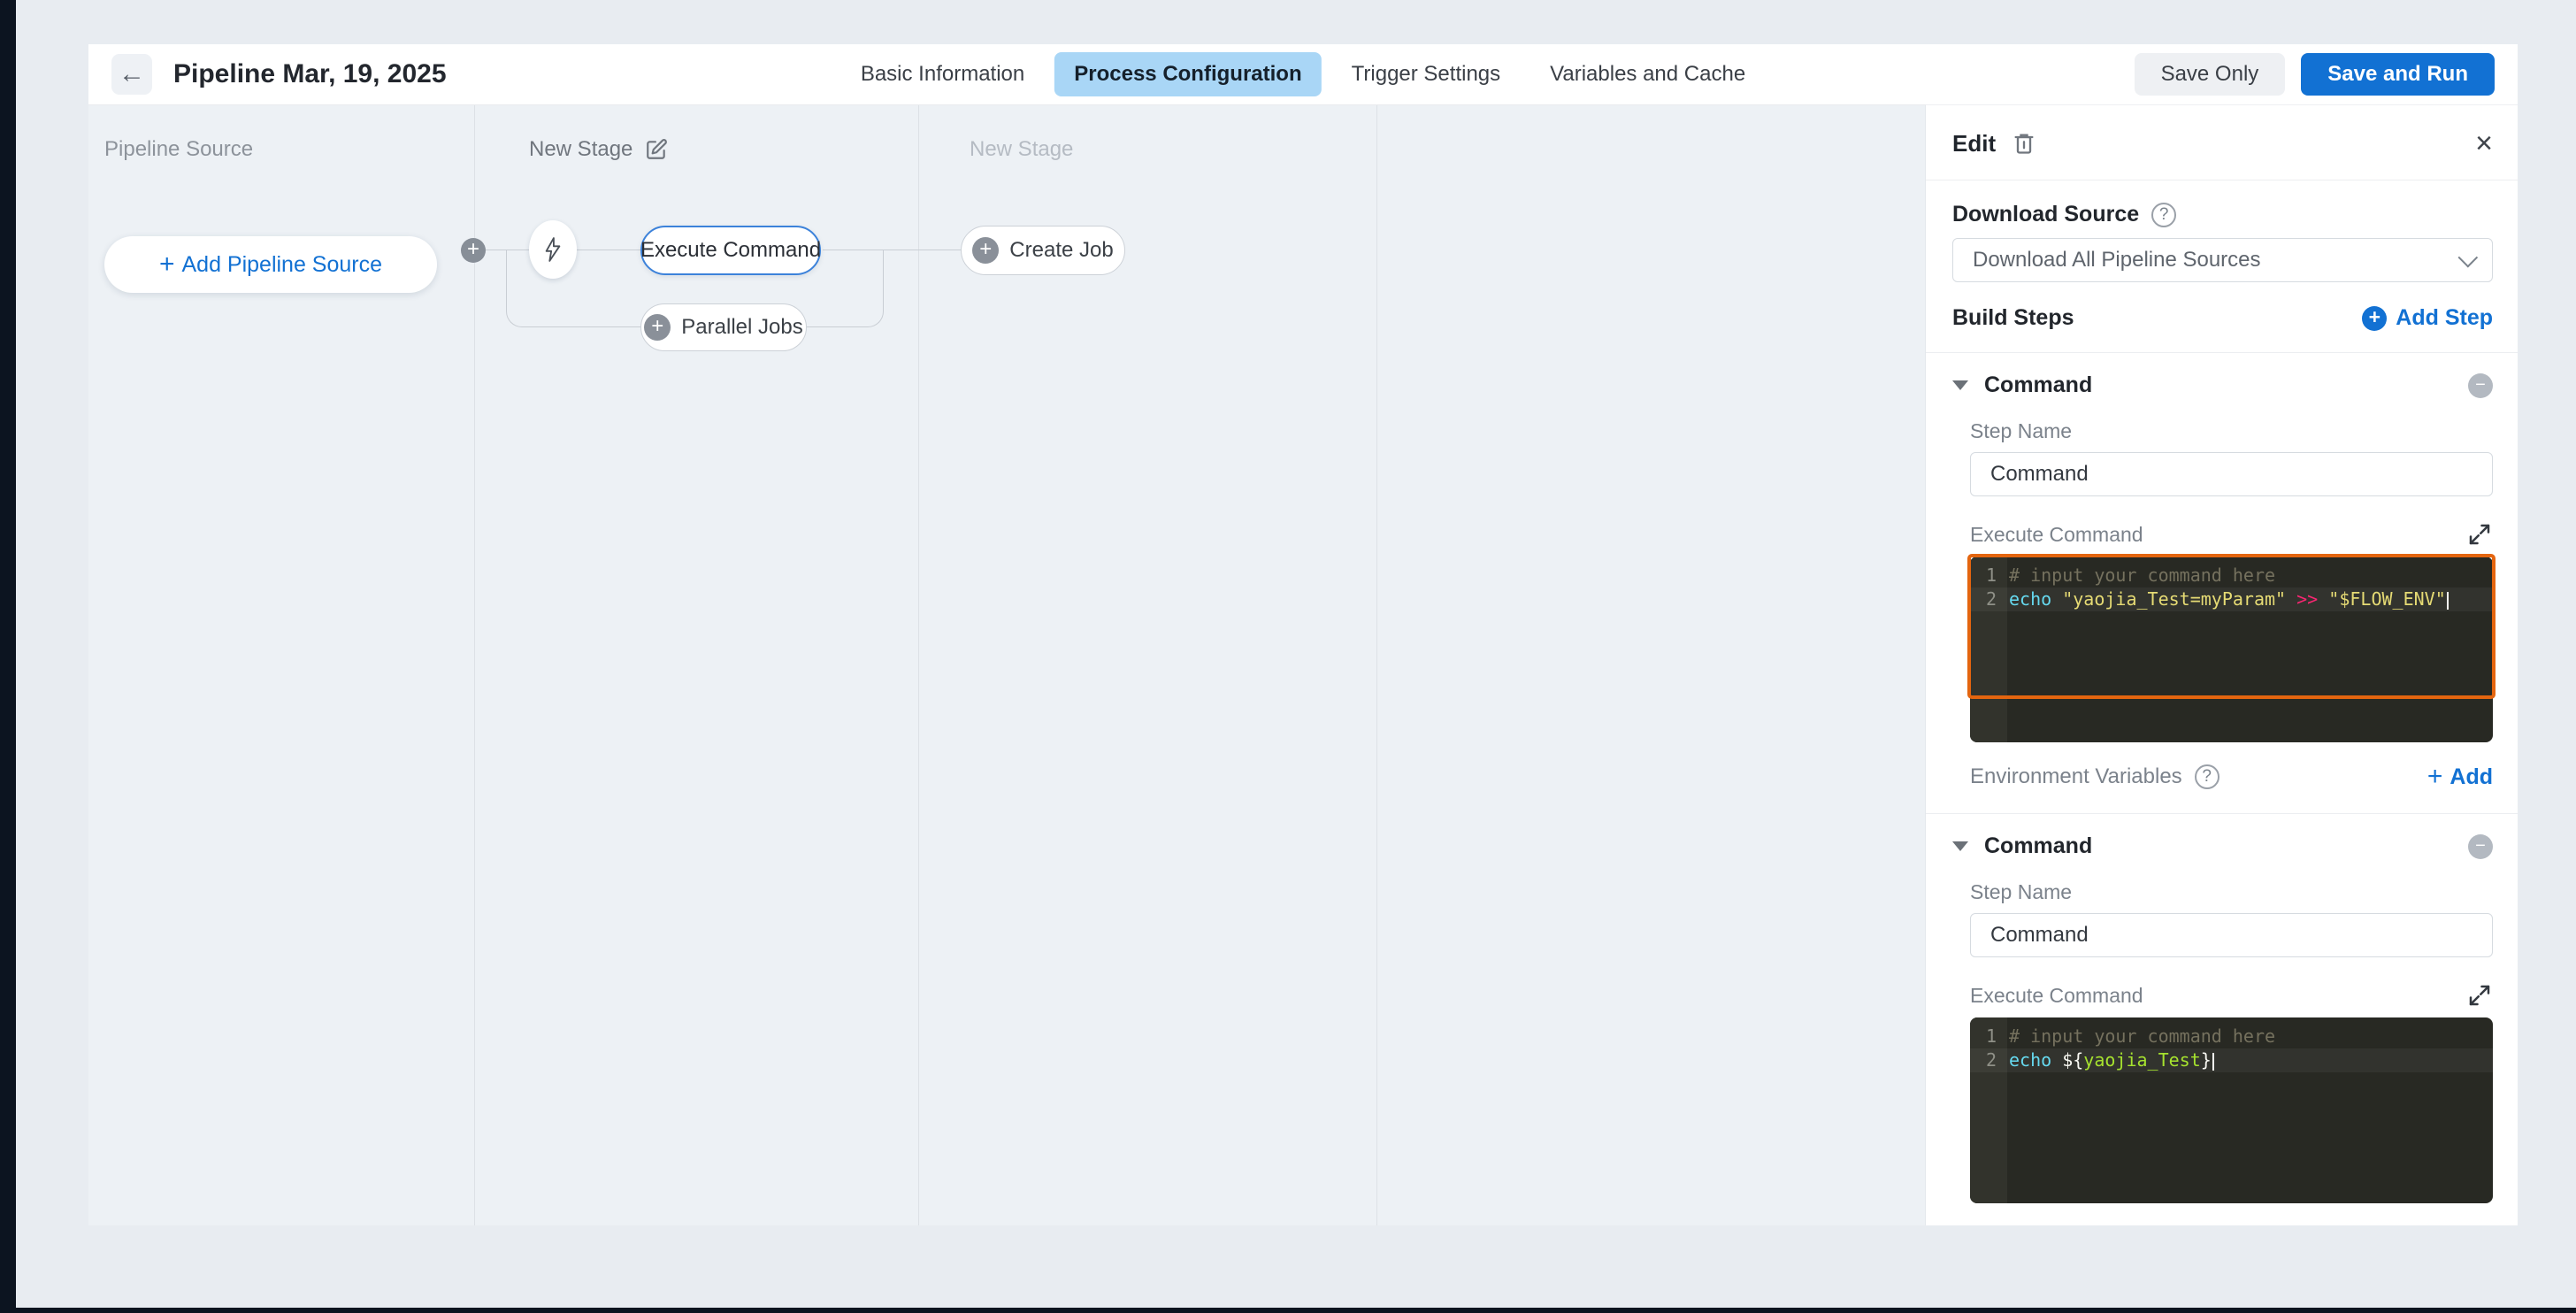 The width and height of the screenshot is (2576, 1313). What do you see at coordinates (2231, 996) in the screenshot?
I see `step-2-execute-row: Execute Command` at bounding box center [2231, 996].